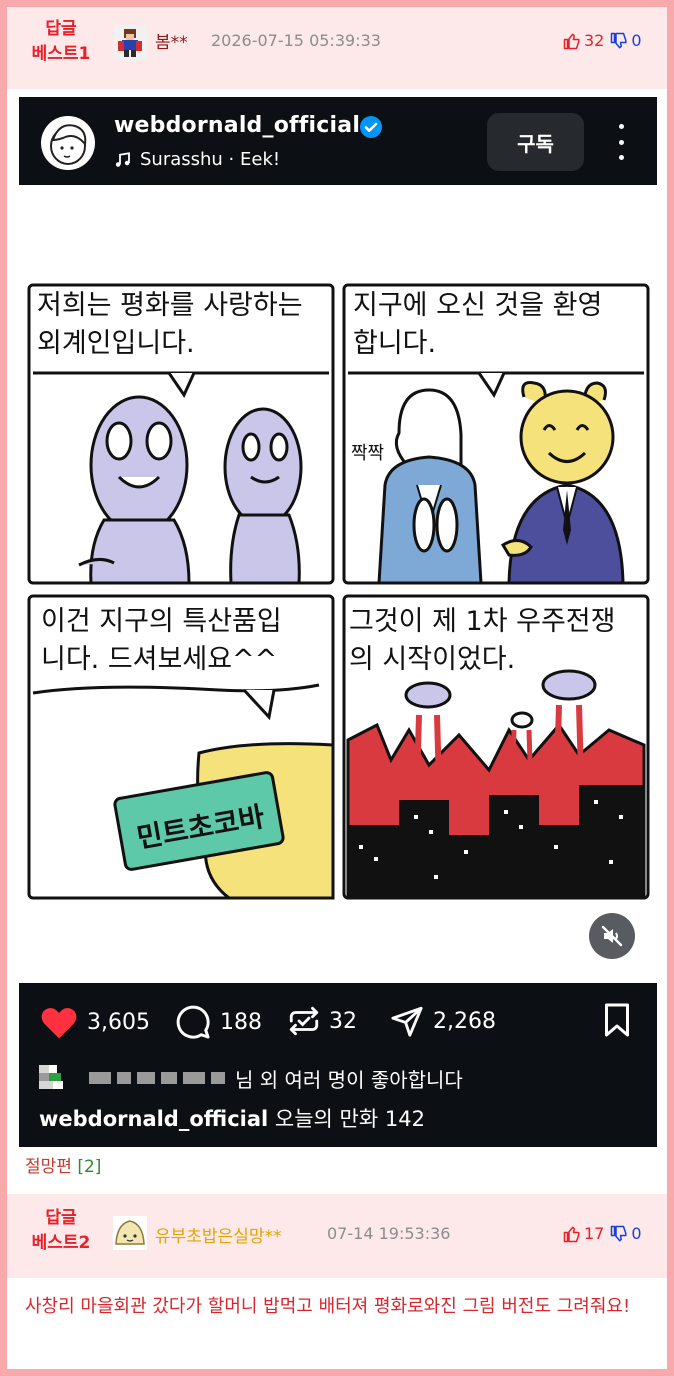 The height and width of the screenshot is (1376, 674). I want to click on account-name: webdornald_official, so click(237, 125).